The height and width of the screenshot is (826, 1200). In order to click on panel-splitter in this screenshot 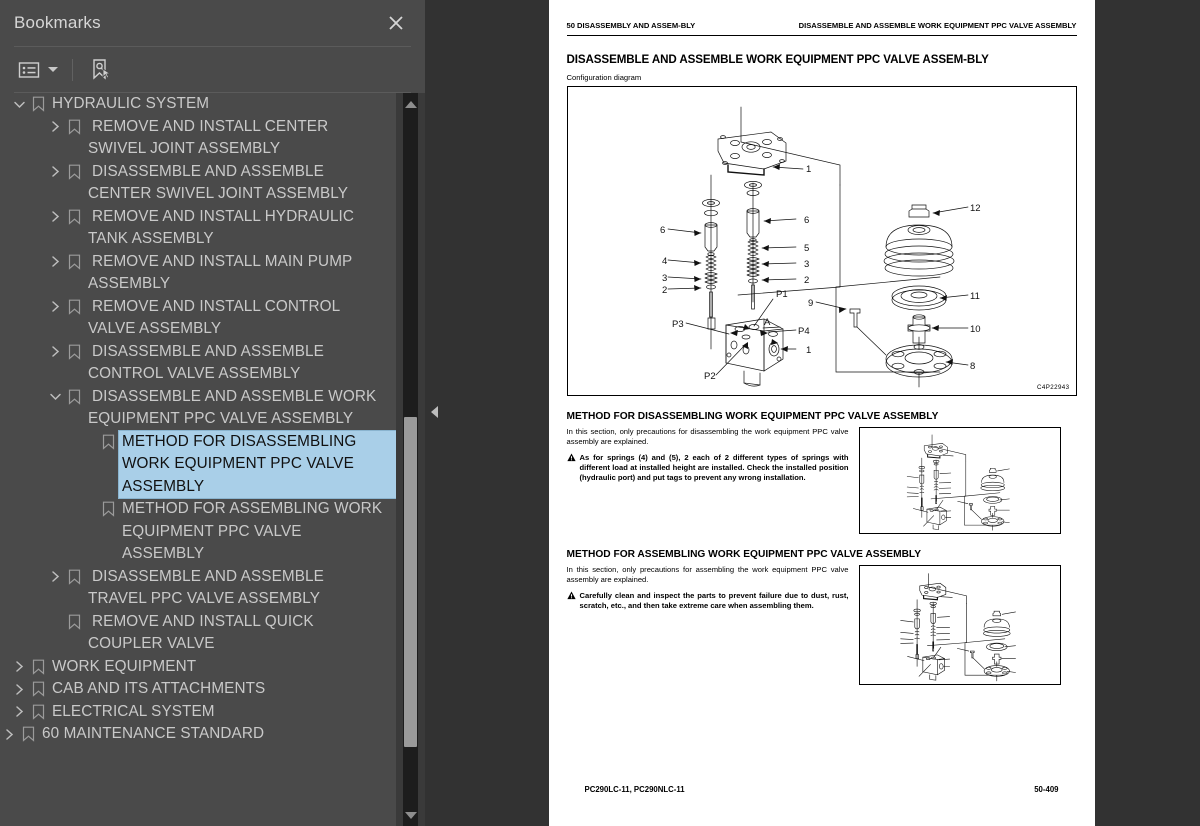, I will do `click(434, 413)`.